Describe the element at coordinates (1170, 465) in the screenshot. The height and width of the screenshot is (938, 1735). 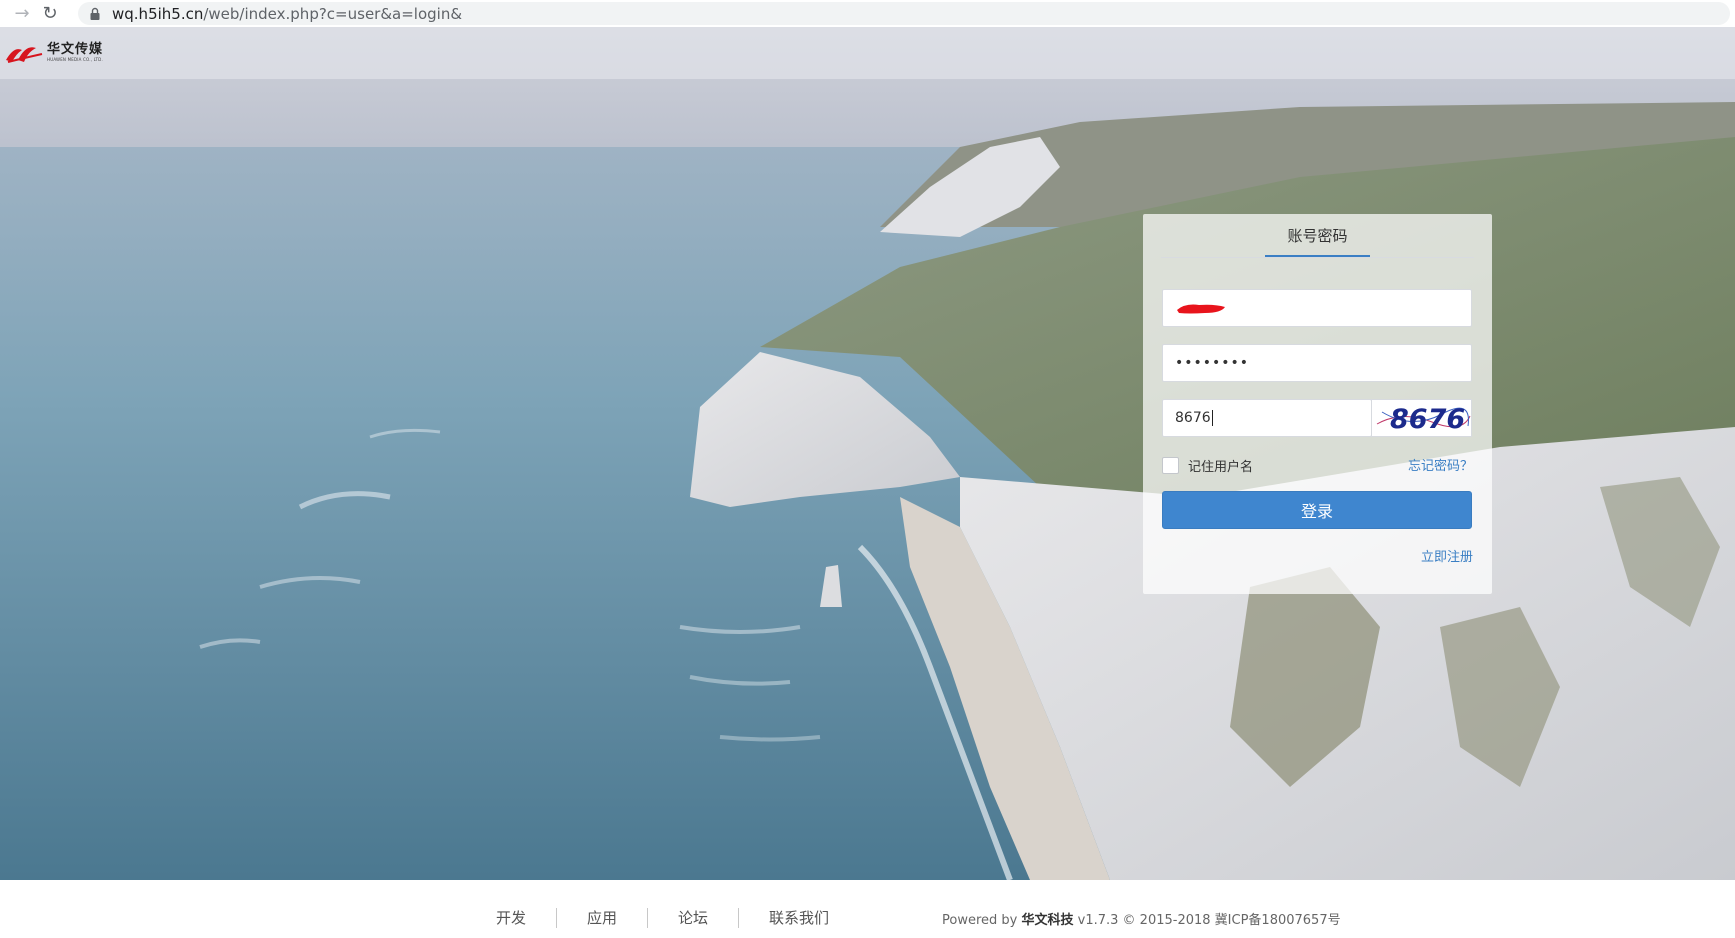
I see `remember-checkbox` at that location.